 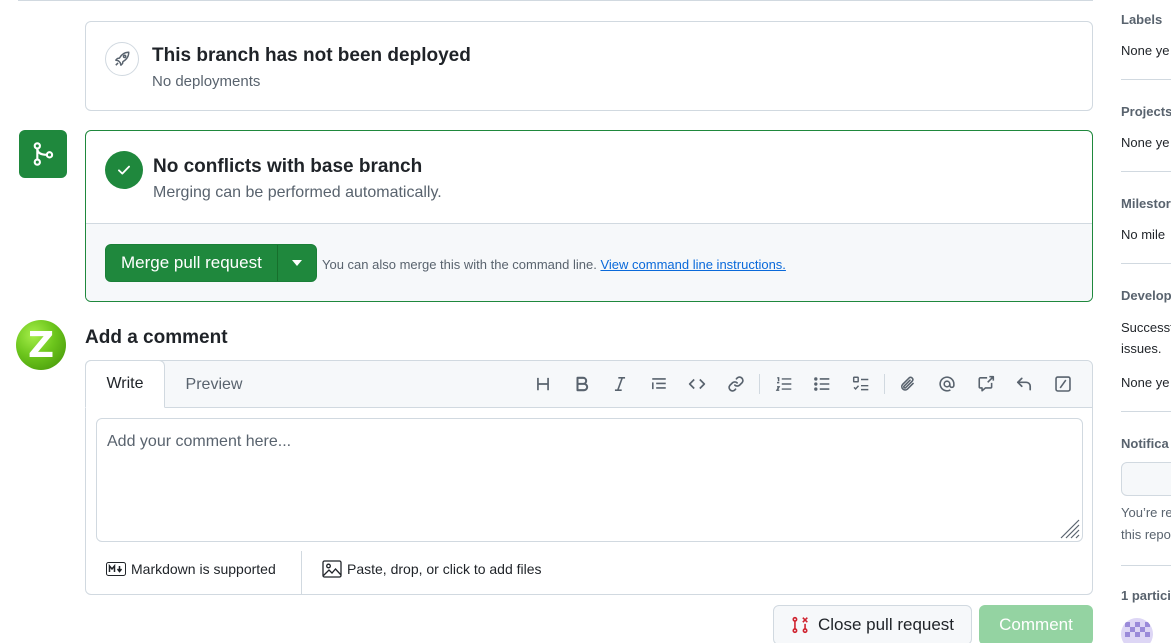 I want to click on merge-status-subtitle: Merging can be performed automatically., so click(x=297, y=192).